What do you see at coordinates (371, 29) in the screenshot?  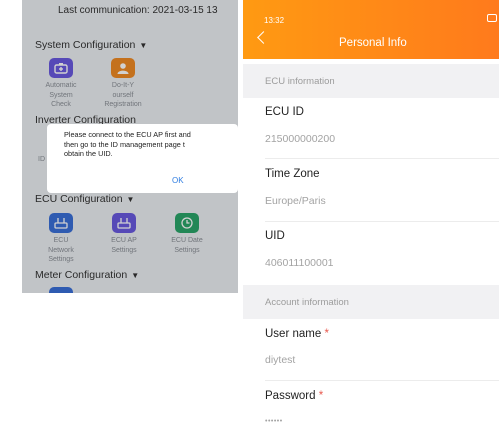 I see `app-header: 13:32 Personal Info` at bounding box center [371, 29].